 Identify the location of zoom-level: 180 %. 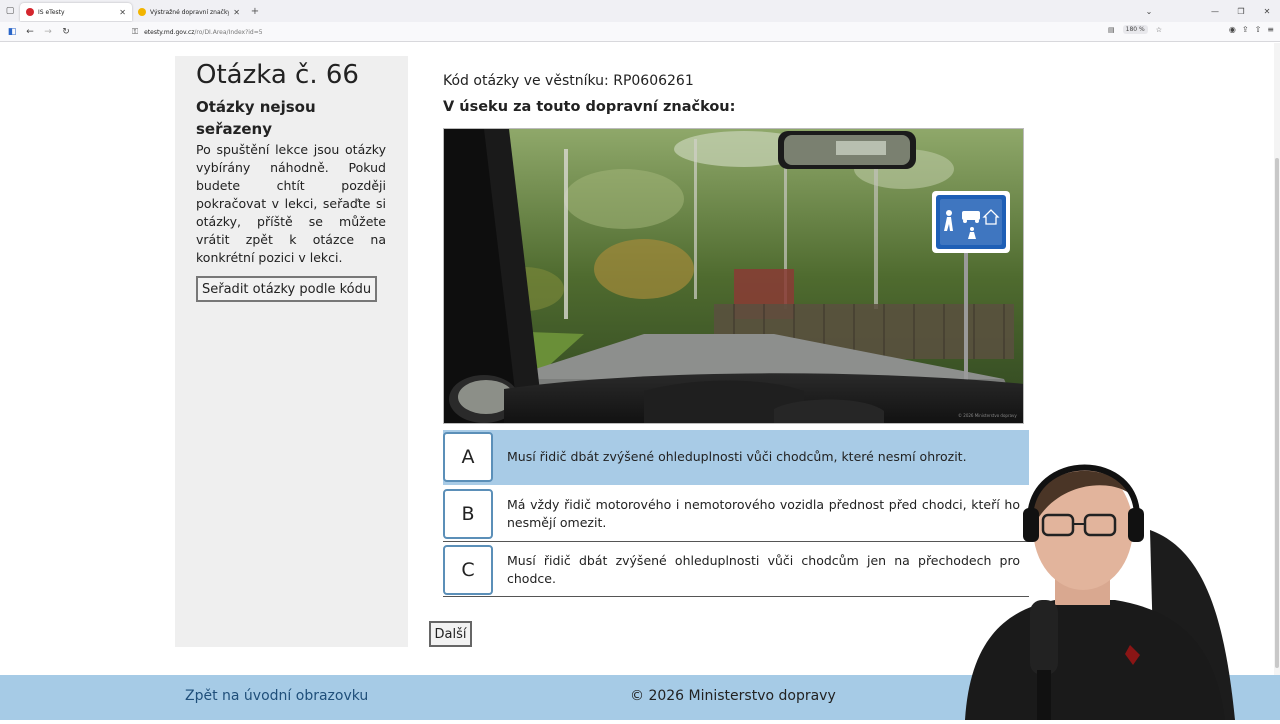
(1135, 29).